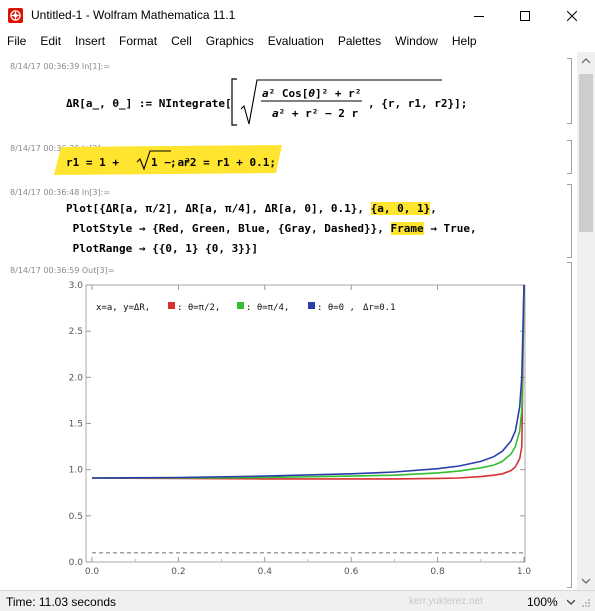 Image resolution: width=595 pixels, height=611 pixels. I want to click on legend-suffix: Δr=0.1, so click(379, 308).